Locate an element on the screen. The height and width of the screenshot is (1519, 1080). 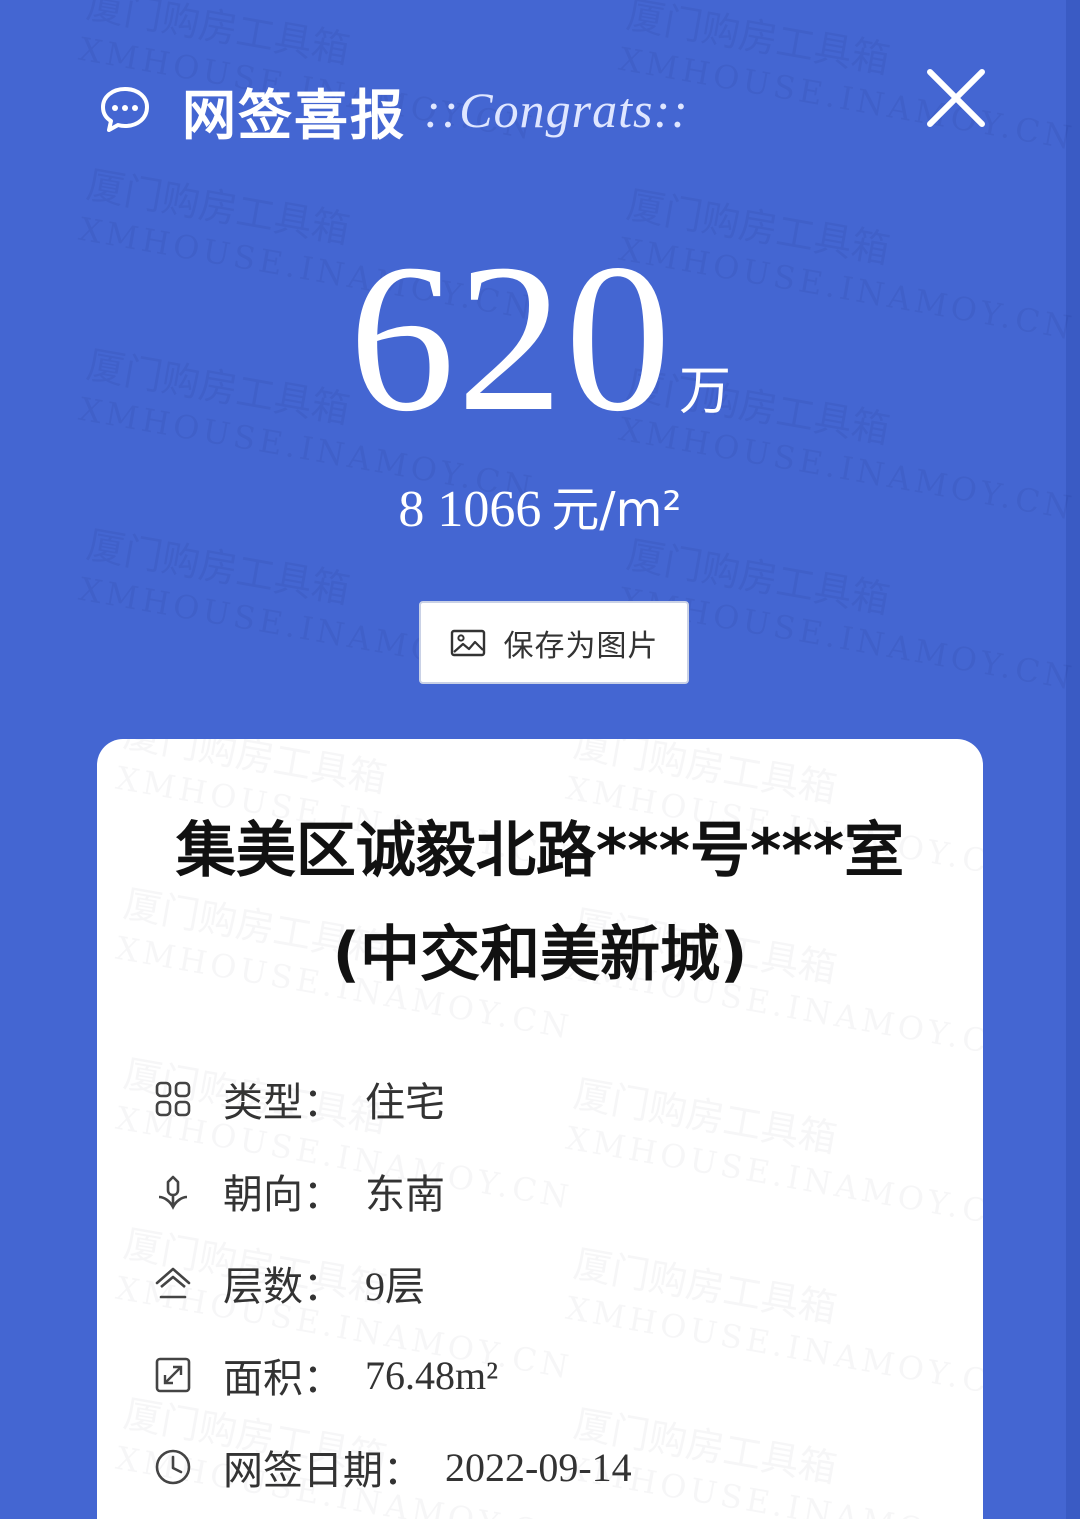
info-label-floors: 层数： is located at coordinates (283, 1287).